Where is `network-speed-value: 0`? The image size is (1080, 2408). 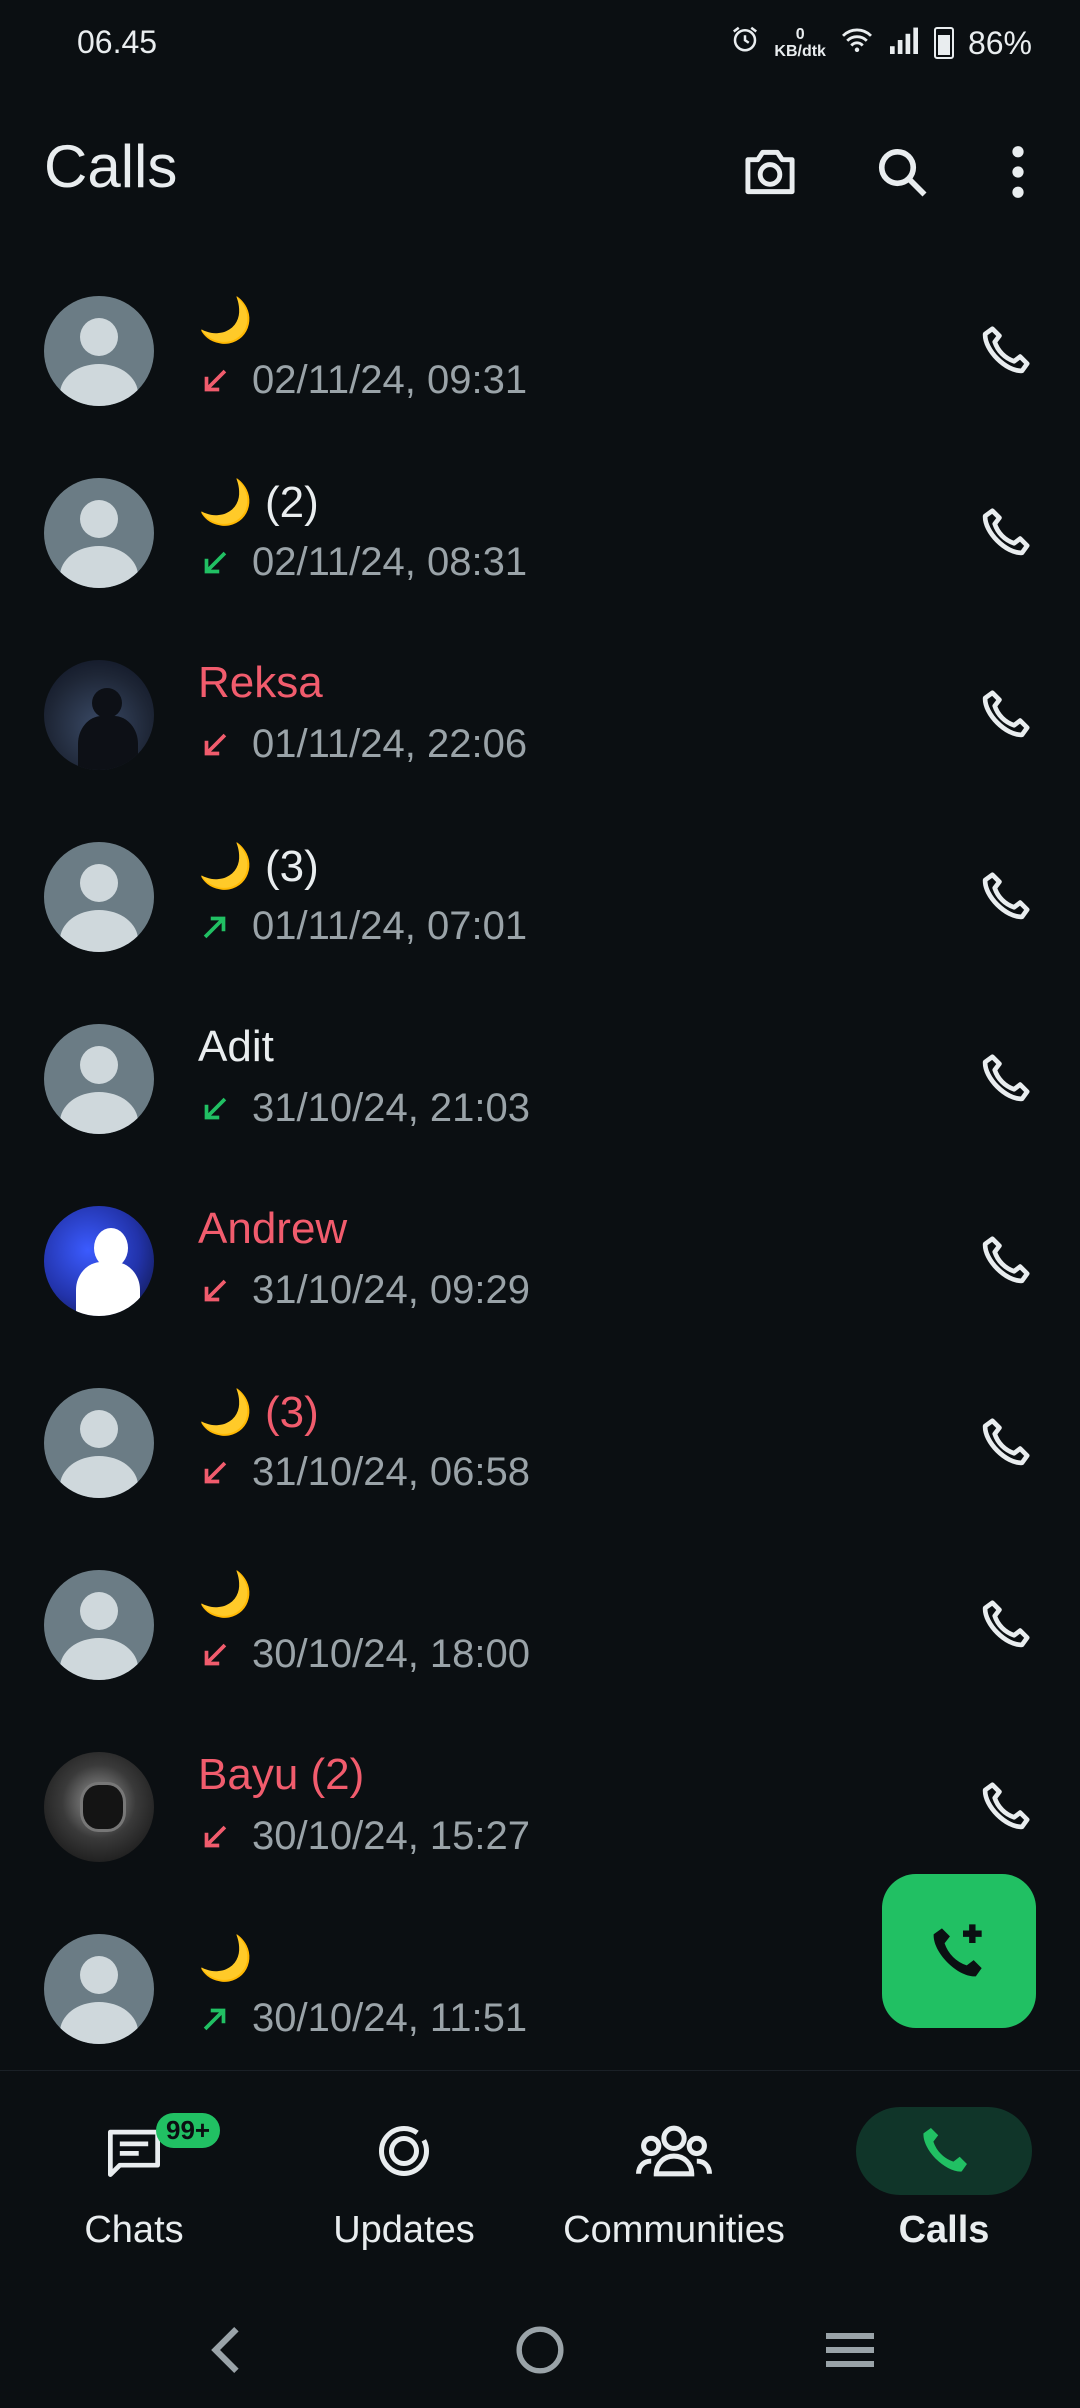 network-speed-value: 0 is located at coordinates (800, 34).